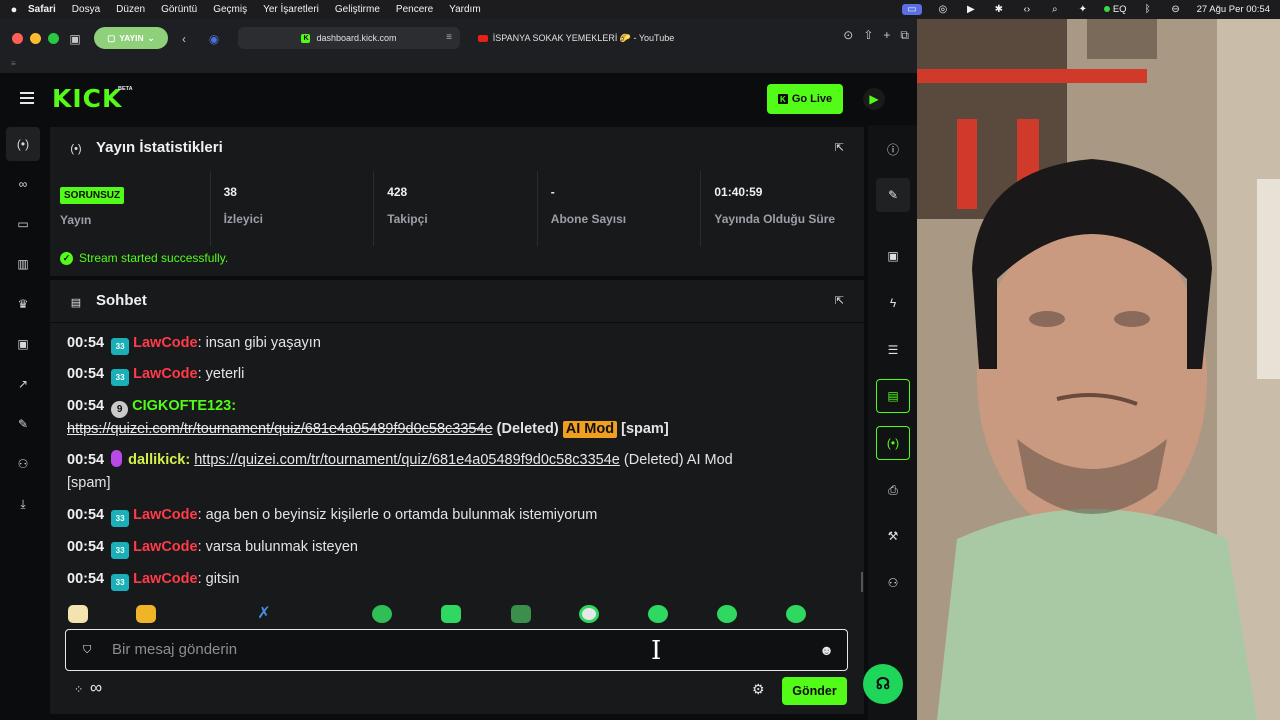  What do you see at coordinates (14, 10) in the screenshot?
I see `apple-icon: ●` at bounding box center [14, 10].